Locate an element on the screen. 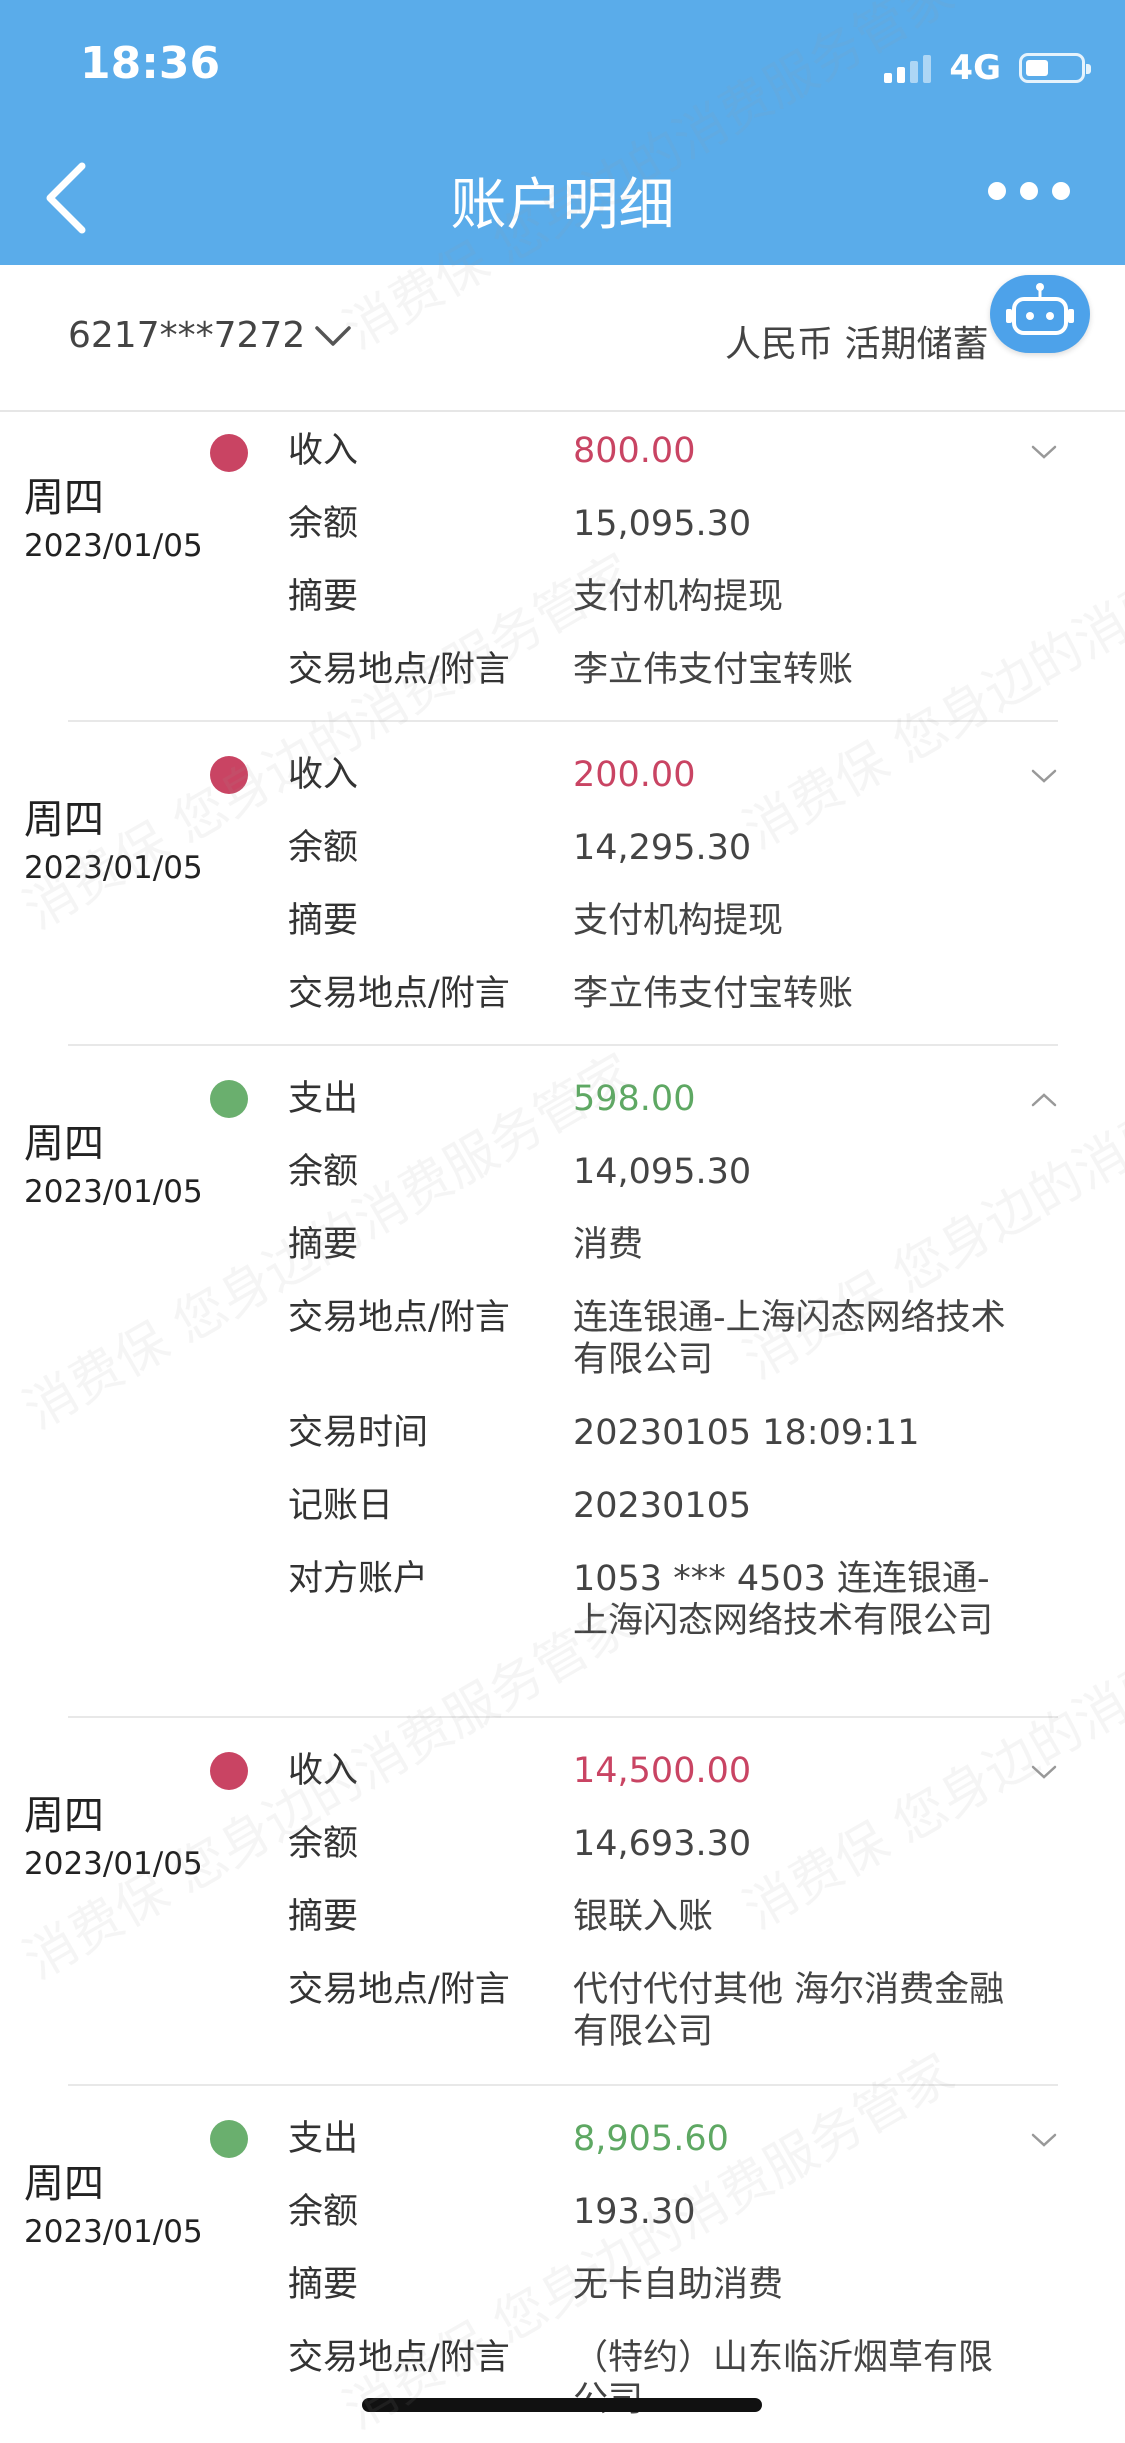 The width and height of the screenshot is (1125, 2443). account-type: 人民币 活期储蓄 is located at coordinates (857, 344).